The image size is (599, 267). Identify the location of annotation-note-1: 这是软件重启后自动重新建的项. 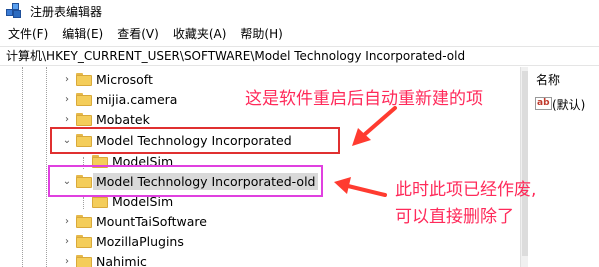
(364, 99).